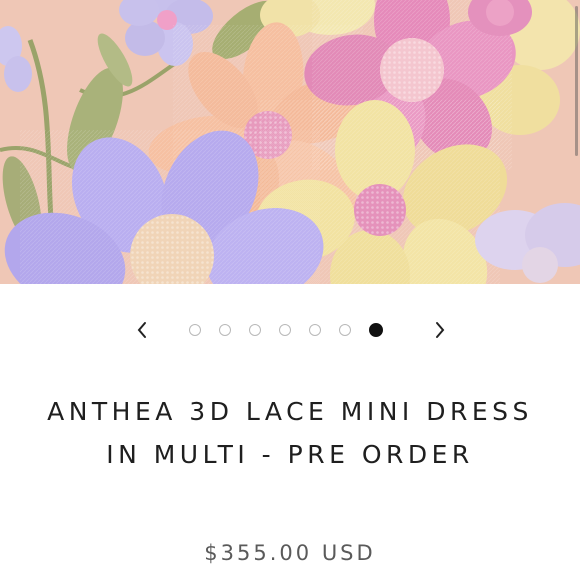 The width and height of the screenshot is (580, 580). I want to click on chevron-right-icon, so click(440, 330).